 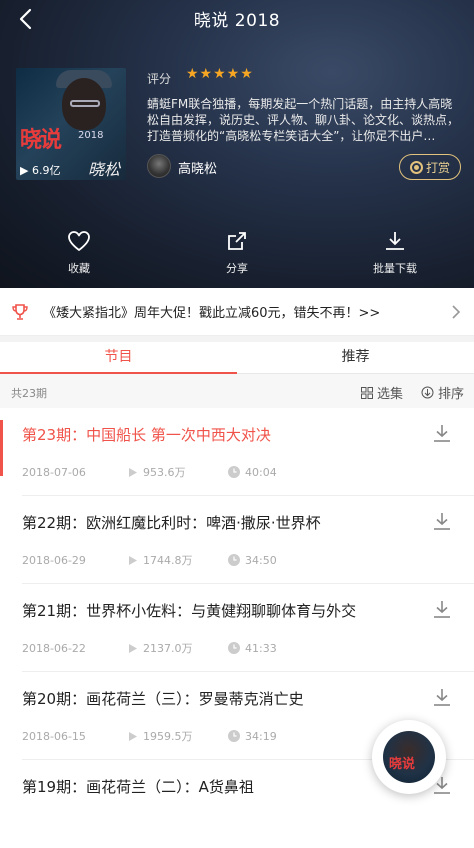 I want to click on share-icon, so click(x=237, y=241).